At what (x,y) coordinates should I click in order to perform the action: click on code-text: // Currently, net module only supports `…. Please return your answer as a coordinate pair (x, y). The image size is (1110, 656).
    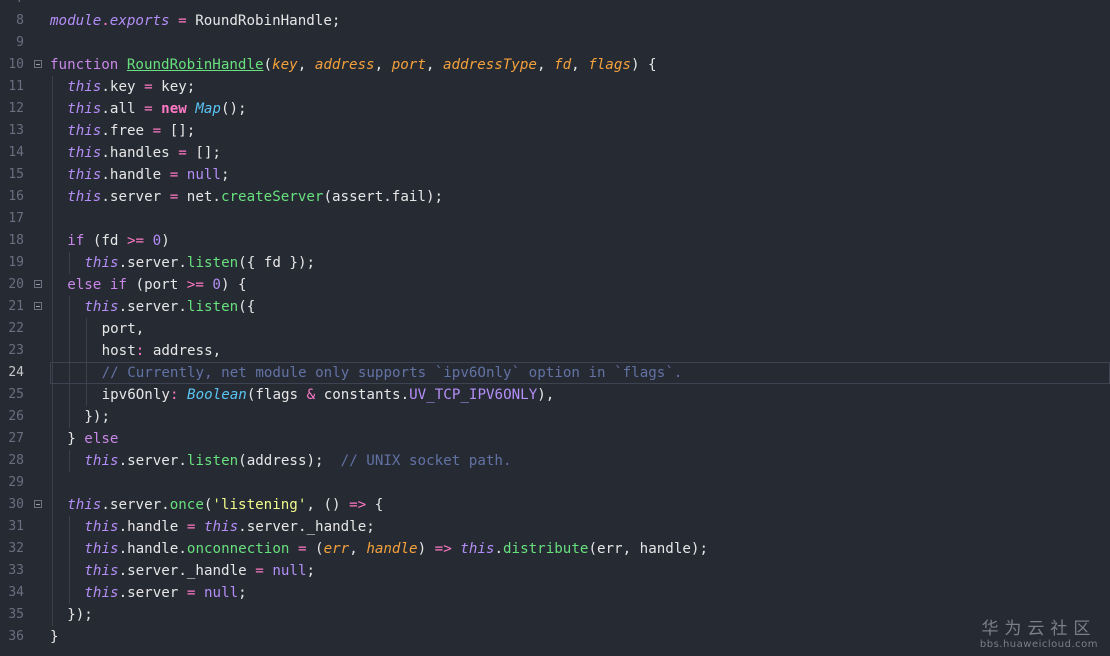
    Looking at the image, I should click on (392, 373).